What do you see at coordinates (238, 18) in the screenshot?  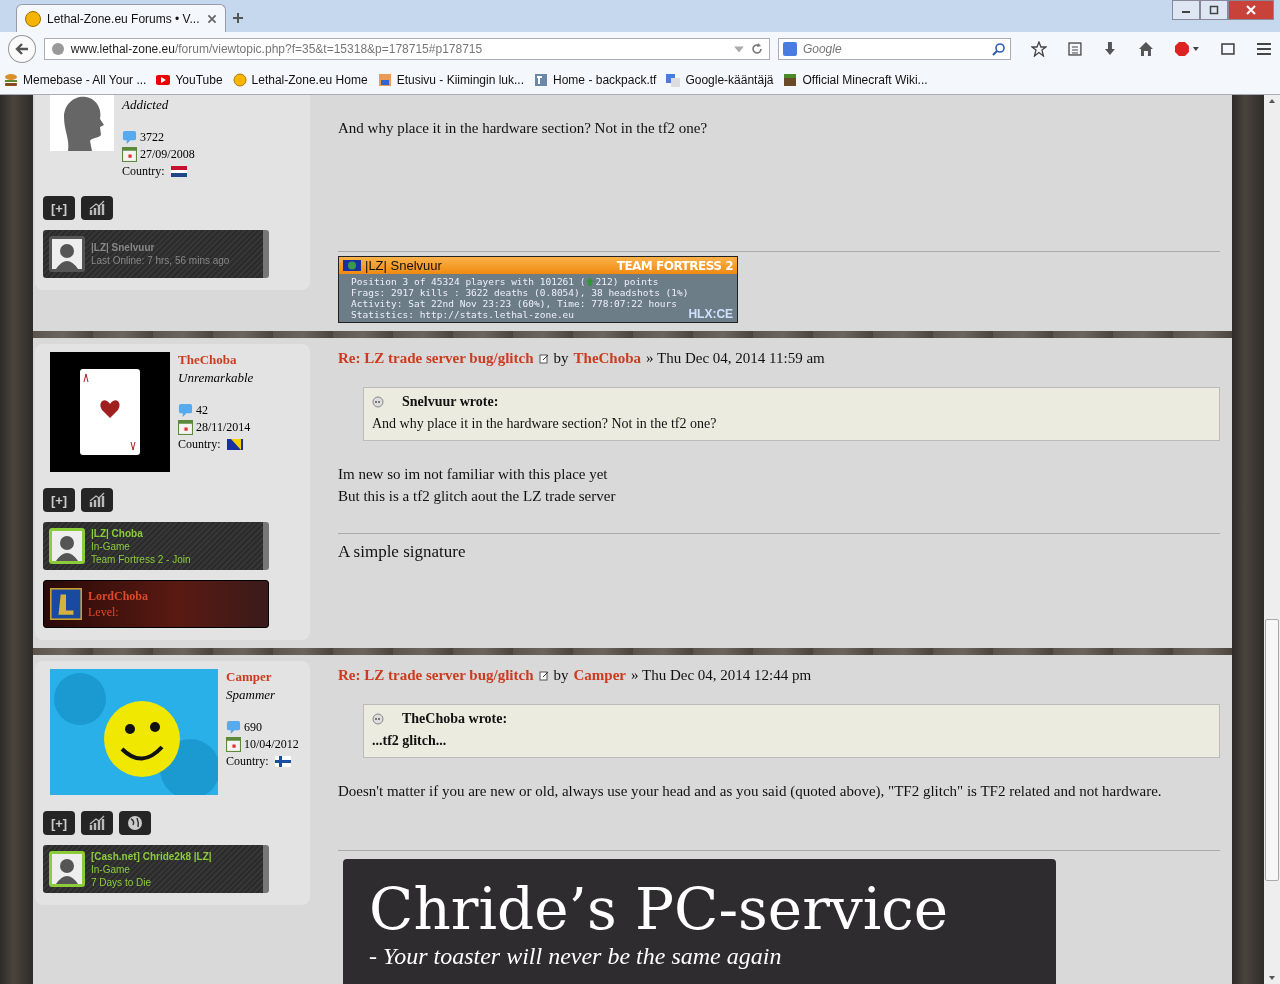 I see `new-tab-icon` at bounding box center [238, 18].